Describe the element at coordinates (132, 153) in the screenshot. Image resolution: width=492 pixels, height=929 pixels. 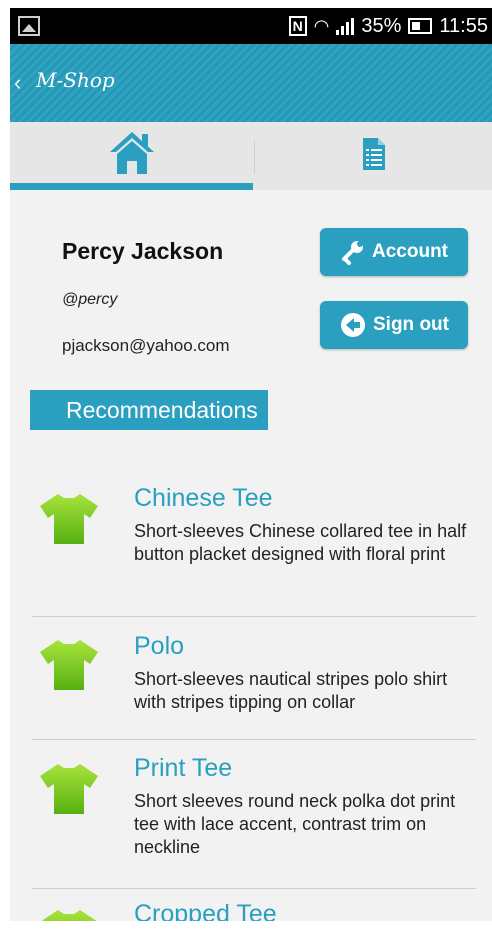
I see `home-icon` at that location.